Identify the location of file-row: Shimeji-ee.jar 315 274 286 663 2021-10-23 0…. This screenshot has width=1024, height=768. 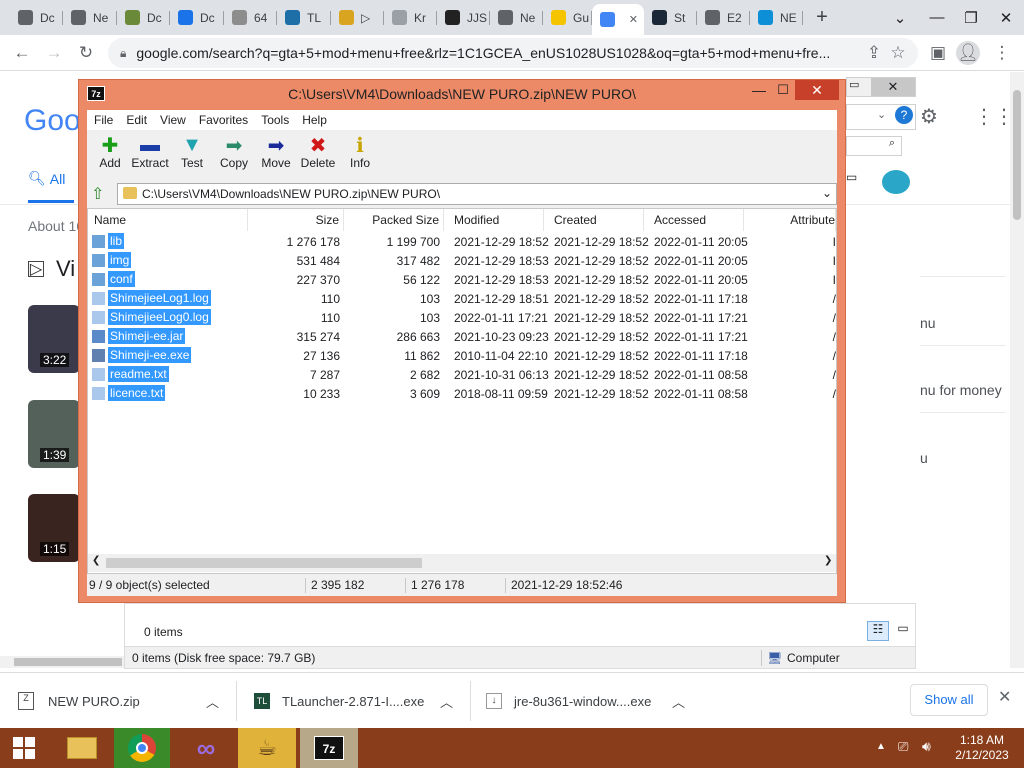
(462, 337).